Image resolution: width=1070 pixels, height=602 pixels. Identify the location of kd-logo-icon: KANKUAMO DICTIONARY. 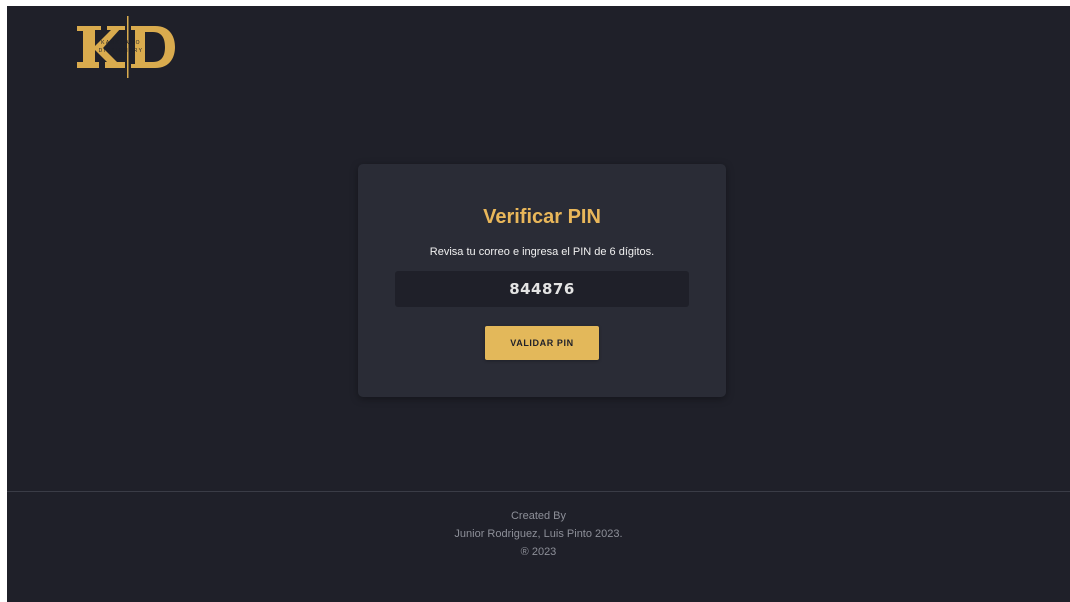
(125, 47).